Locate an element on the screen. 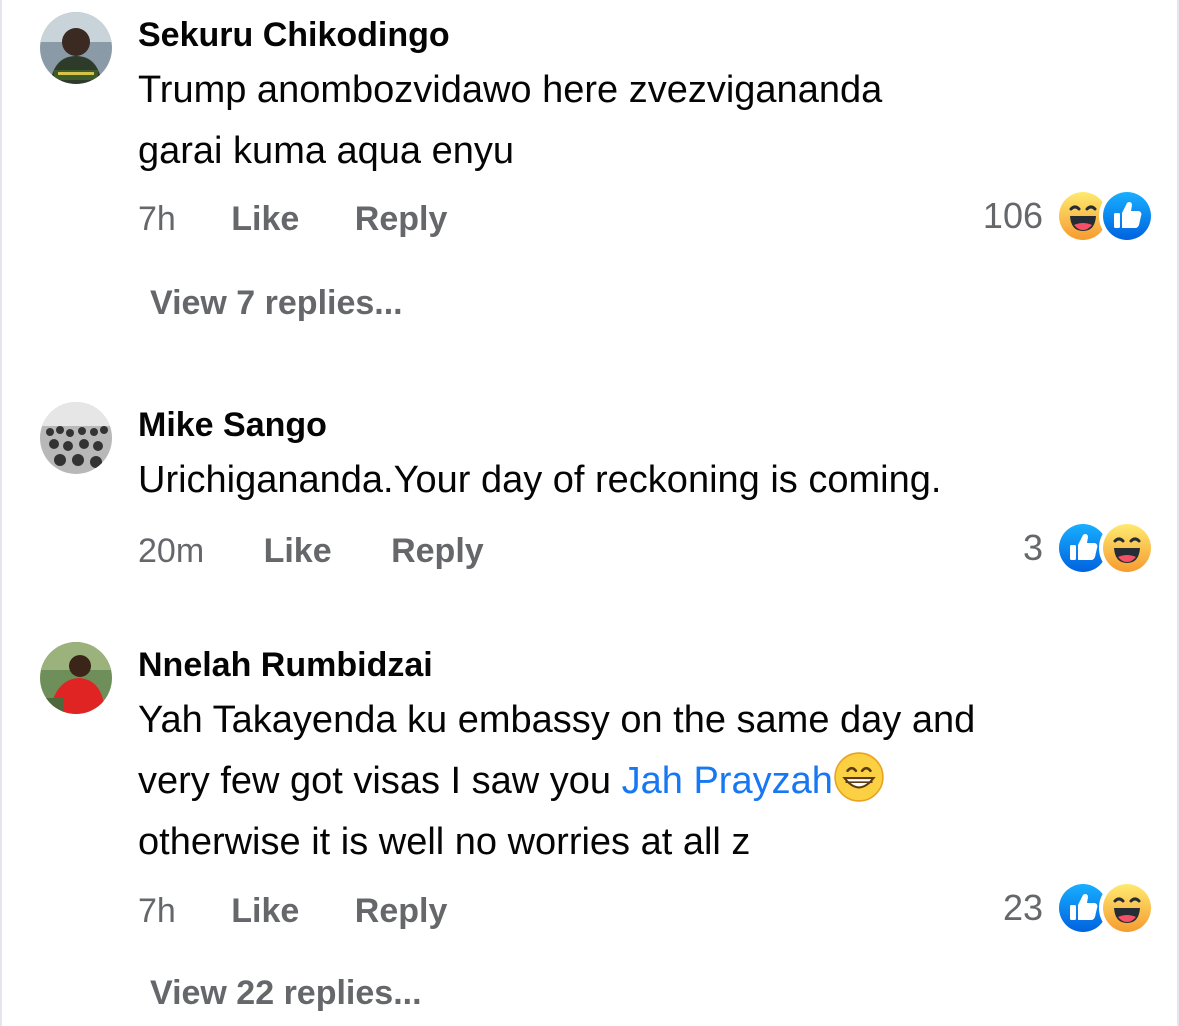 The width and height of the screenshot is (1179, 1026). comment-line: very few got visas I saw you Jah Prayzah is located at coordinates (556, 781).